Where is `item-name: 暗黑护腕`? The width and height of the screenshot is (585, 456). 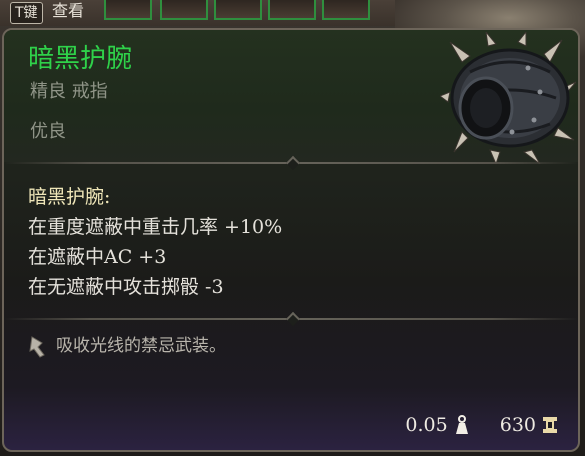
item-name: 暗黑护腕 is located at coordinates (80, 59).